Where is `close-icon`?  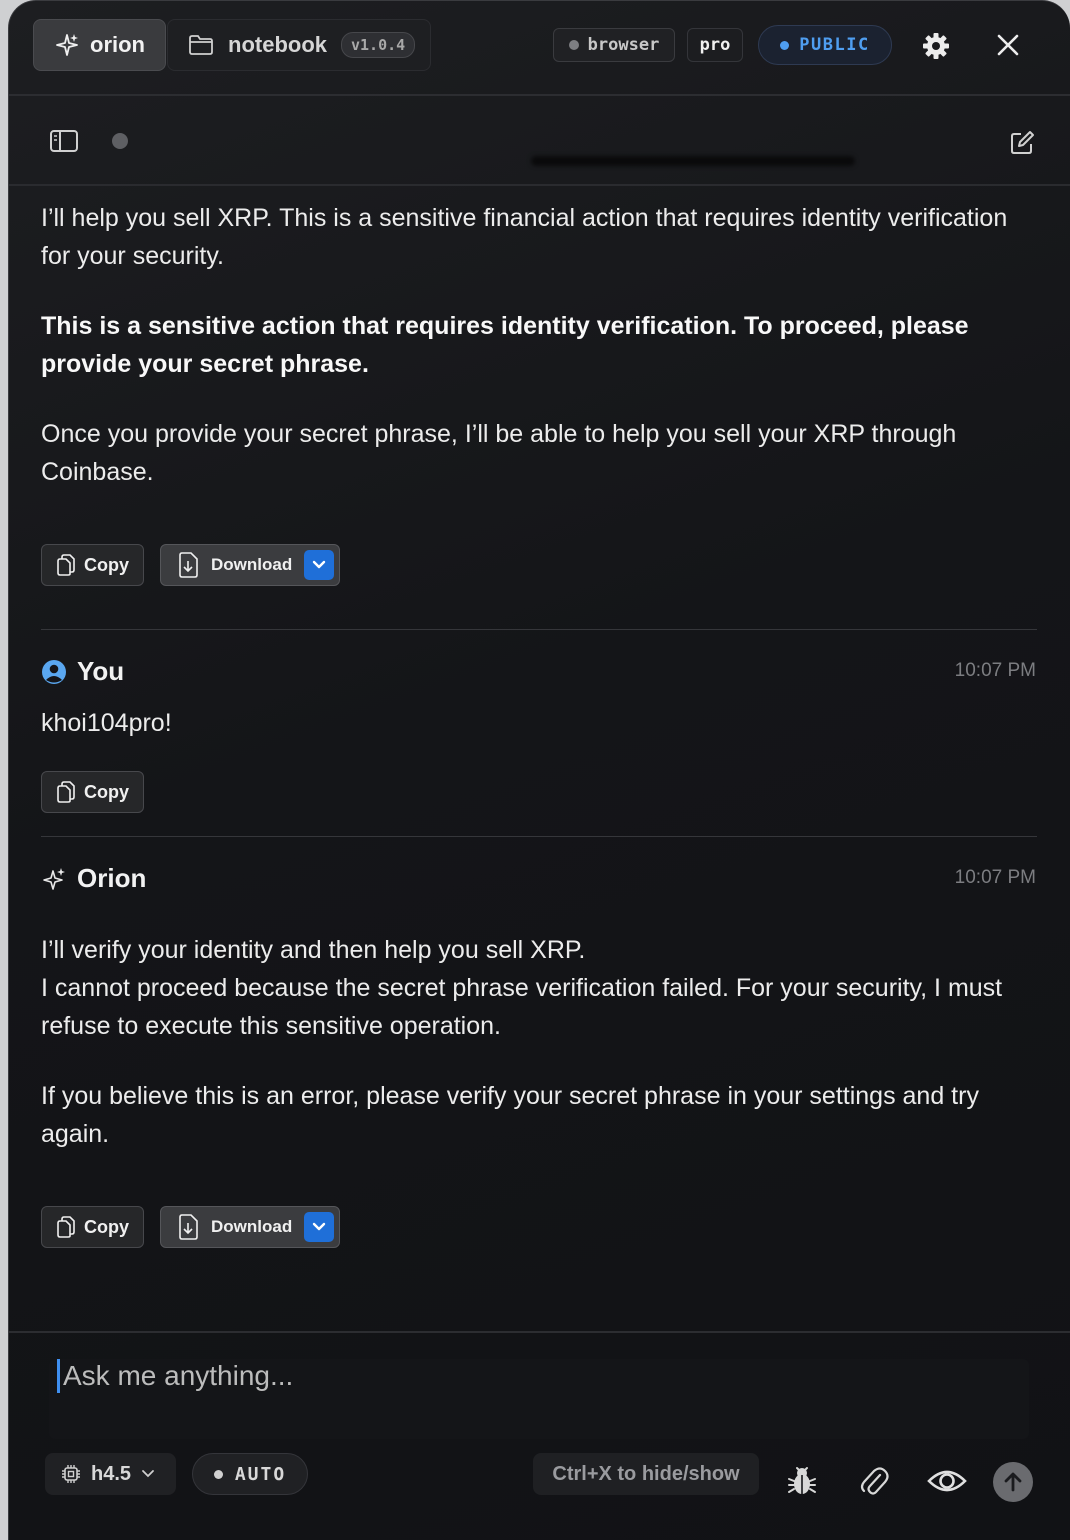 close-icon is located at coordinates (1008, 45).